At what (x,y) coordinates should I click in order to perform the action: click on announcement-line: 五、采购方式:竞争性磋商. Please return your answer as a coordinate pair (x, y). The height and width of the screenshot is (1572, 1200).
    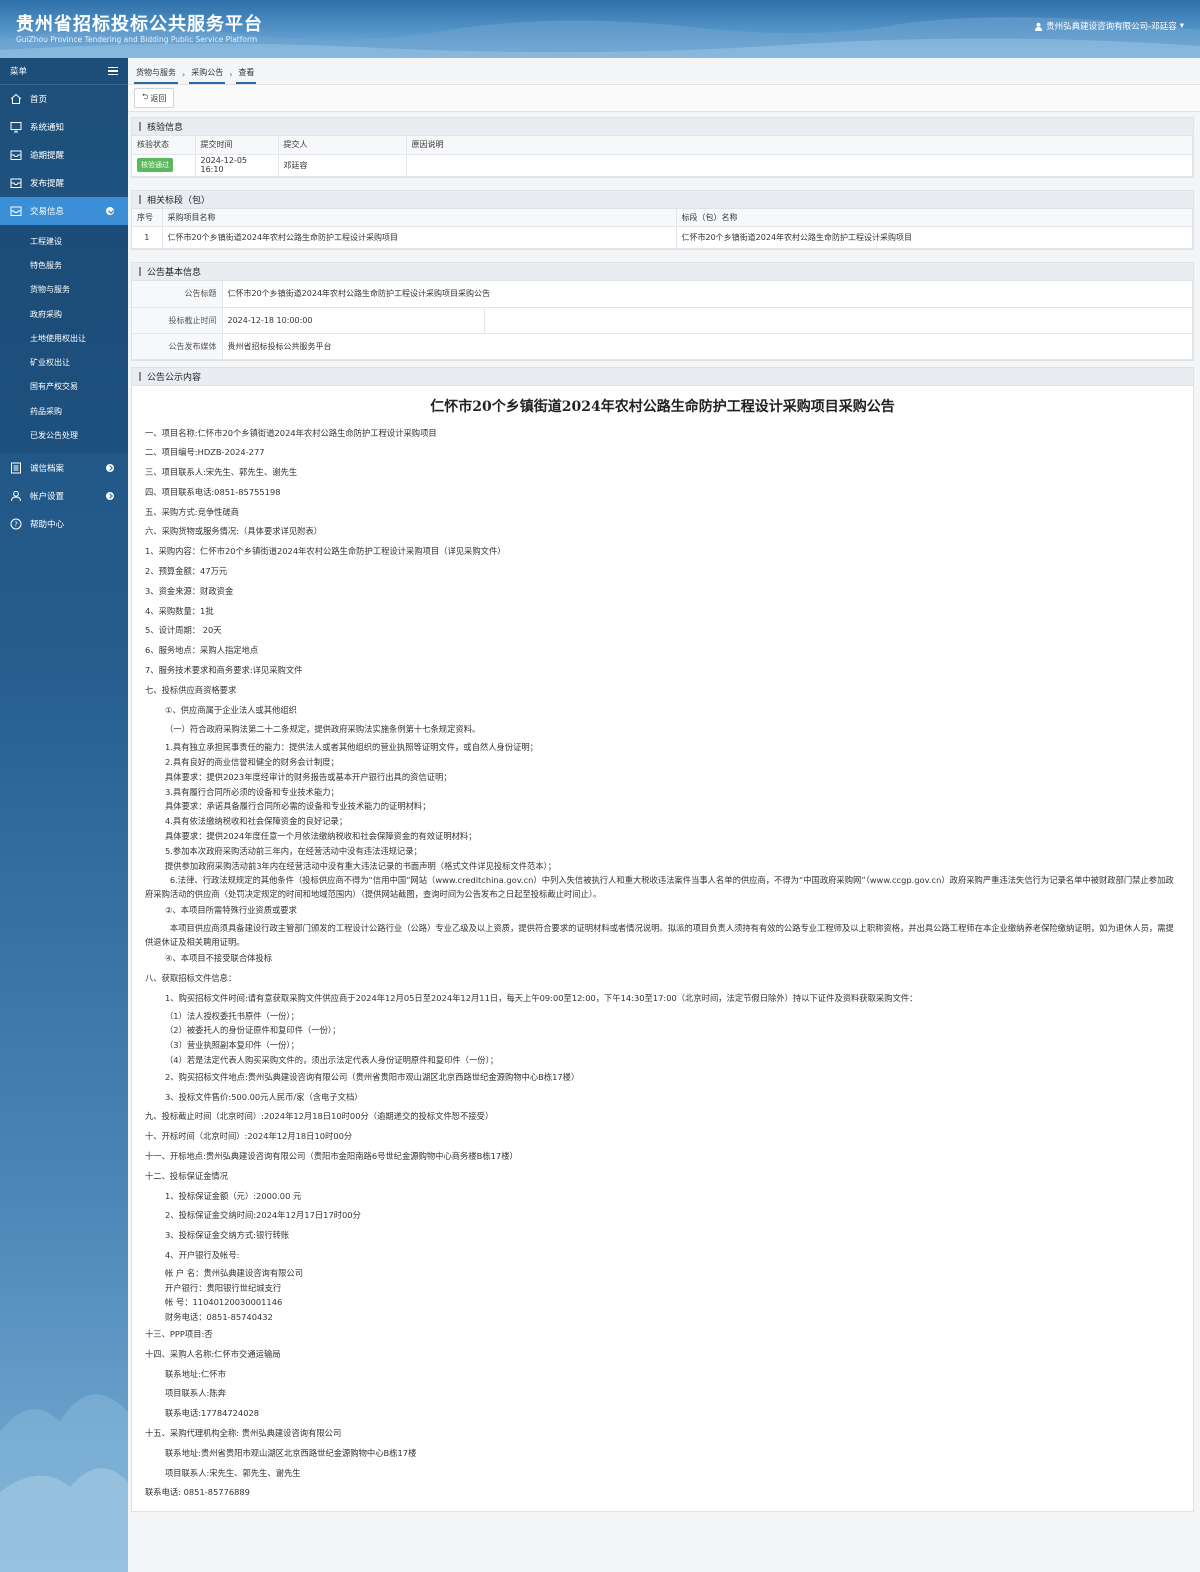
    Looking at the image, I should click on (192, 511).